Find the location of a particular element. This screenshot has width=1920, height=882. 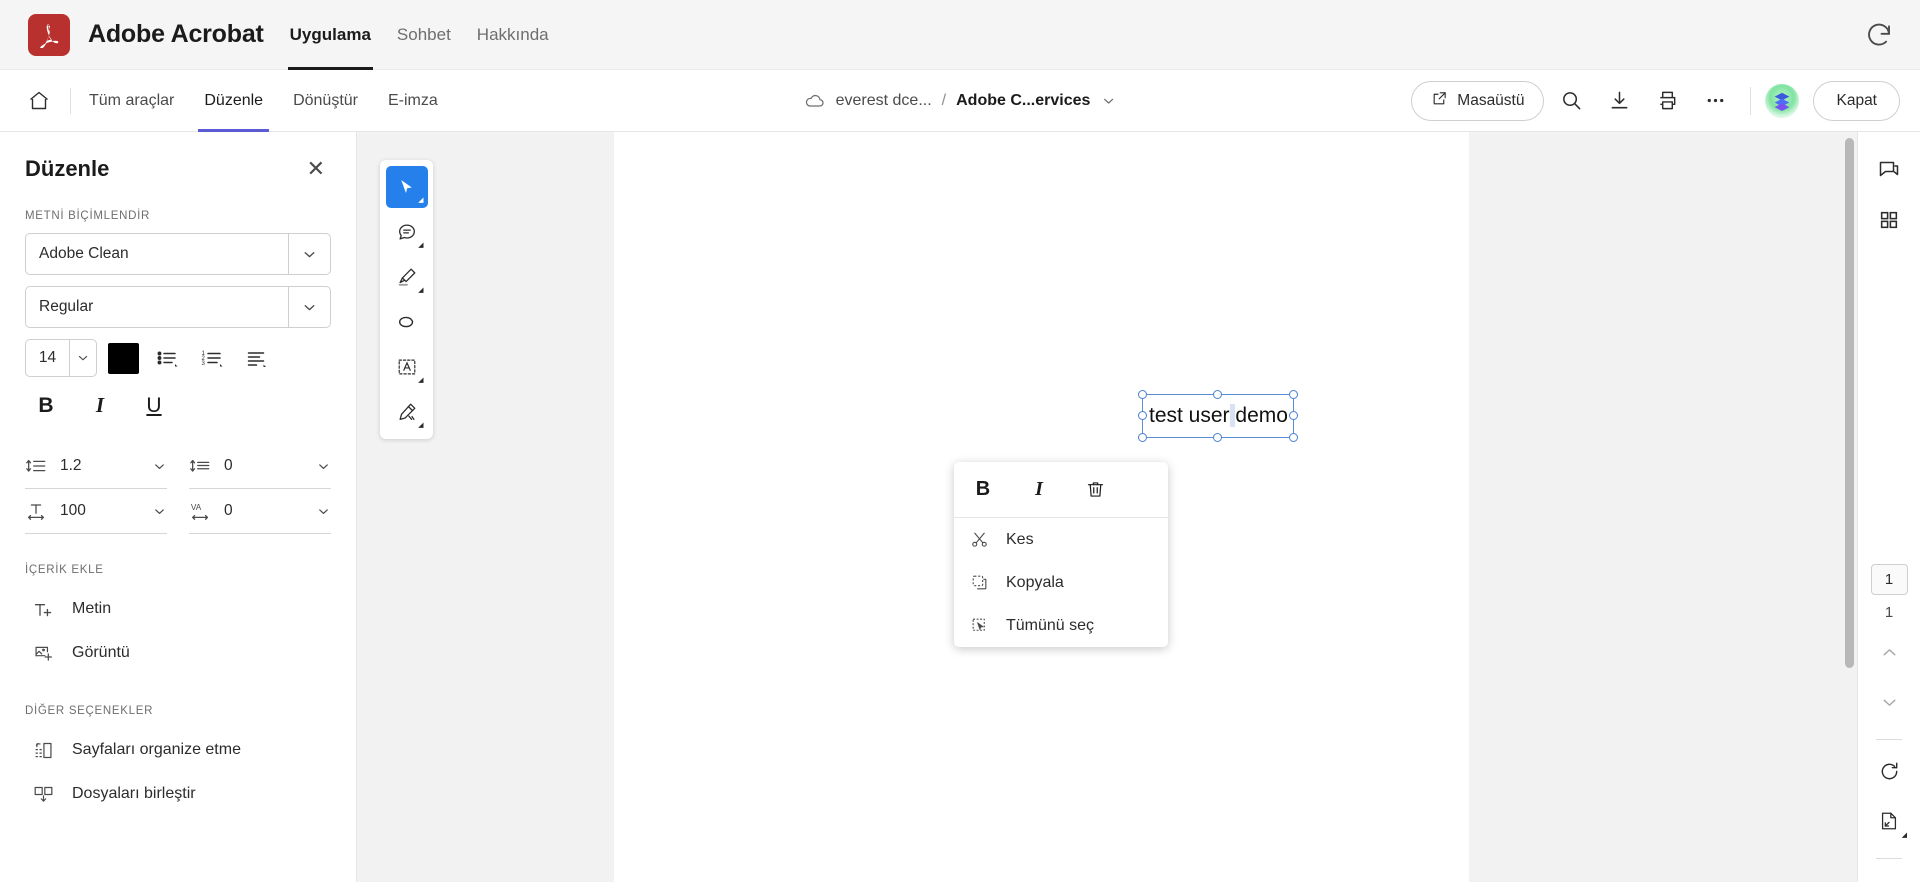

letter-spacing-control: VA 0 is located at coordinates (260, 511).